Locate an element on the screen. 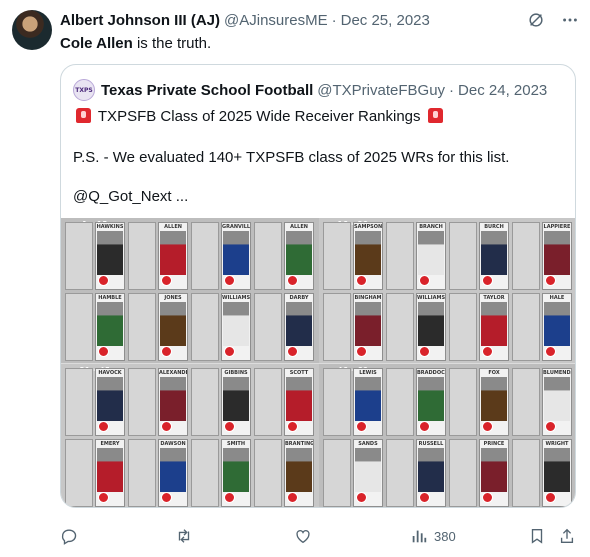  player-card: SMITH is located at coordinates (236, 473).